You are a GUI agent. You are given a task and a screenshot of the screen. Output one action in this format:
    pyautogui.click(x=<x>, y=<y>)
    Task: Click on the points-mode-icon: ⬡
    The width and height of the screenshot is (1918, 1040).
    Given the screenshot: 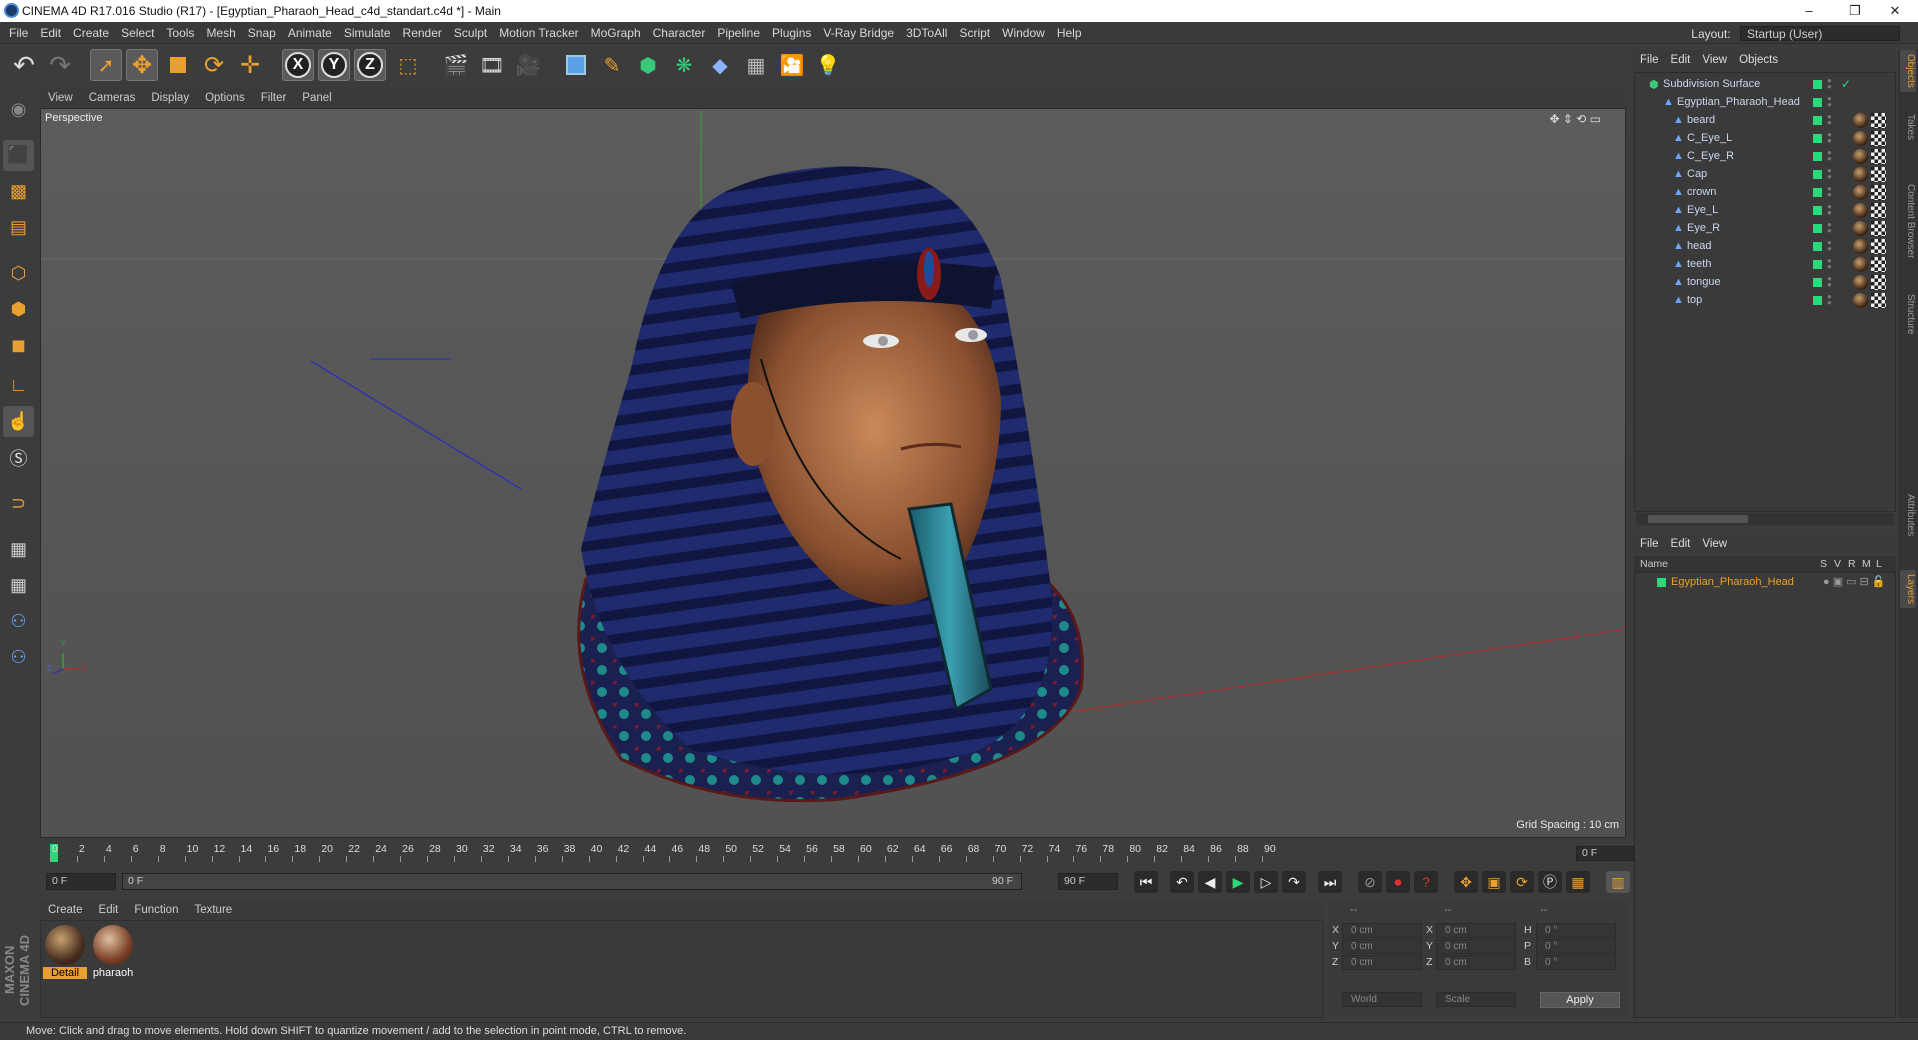 What is the action you would take?
    pyautogui.click(x=18, y=273)
    